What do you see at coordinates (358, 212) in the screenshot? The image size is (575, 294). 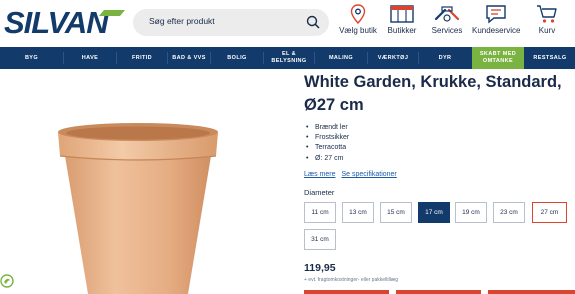 I see `size-option-13cm: 13 cm` at bounding box center [358, 212].